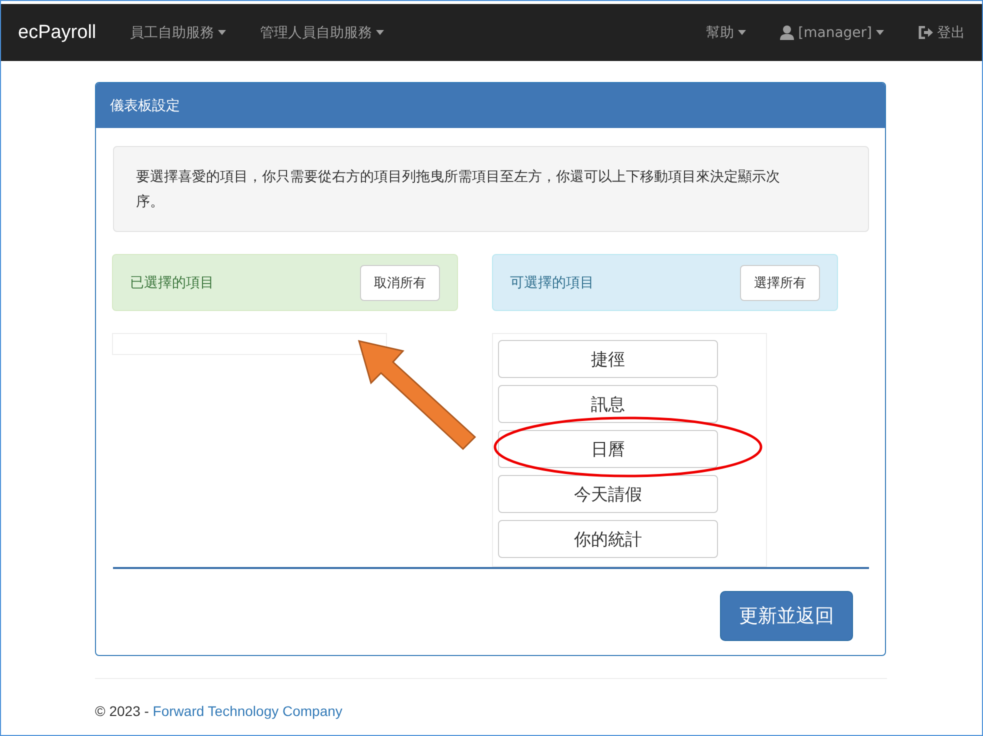  I want to click on nav-menu: 管理人員自助服務, so click(322, 33).